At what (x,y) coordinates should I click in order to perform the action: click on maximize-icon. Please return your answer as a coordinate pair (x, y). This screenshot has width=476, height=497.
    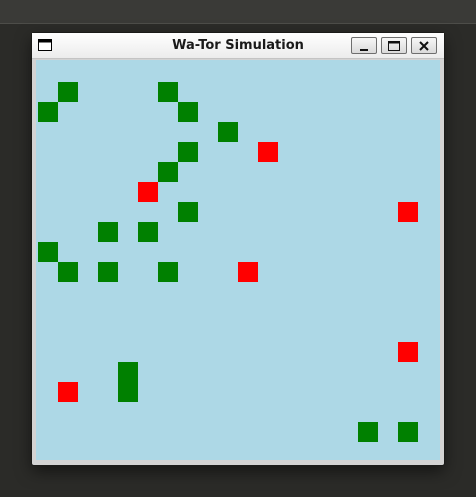
    Looking at the image, I should click on (394, 46).